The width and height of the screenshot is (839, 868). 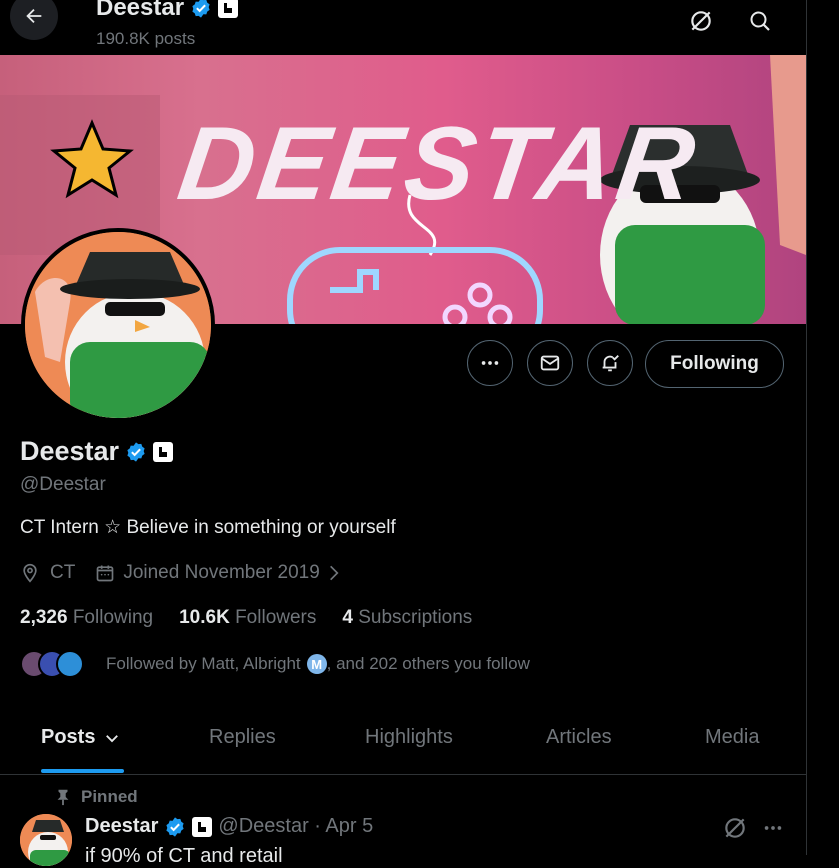 What do you see at coordinates (105, 573) in the screenshot?
I see `calendar-icon` at bounding box center [105, 573].